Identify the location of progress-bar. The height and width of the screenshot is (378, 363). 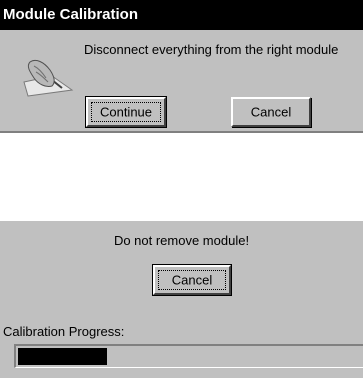
(188, 356).